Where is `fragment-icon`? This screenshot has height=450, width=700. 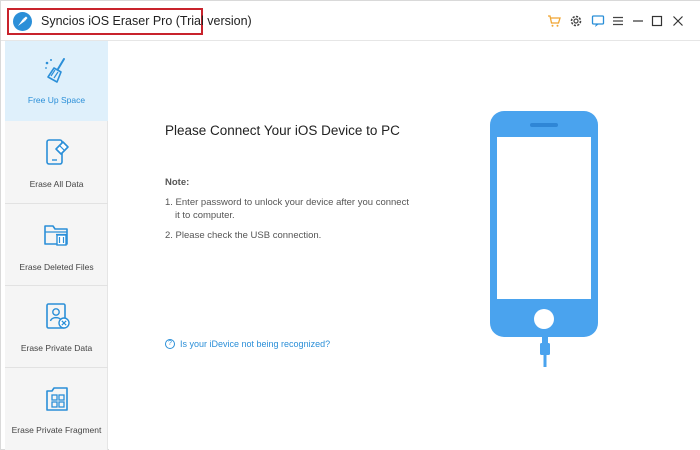
fragment-icon is located at coordinates (57, 398).